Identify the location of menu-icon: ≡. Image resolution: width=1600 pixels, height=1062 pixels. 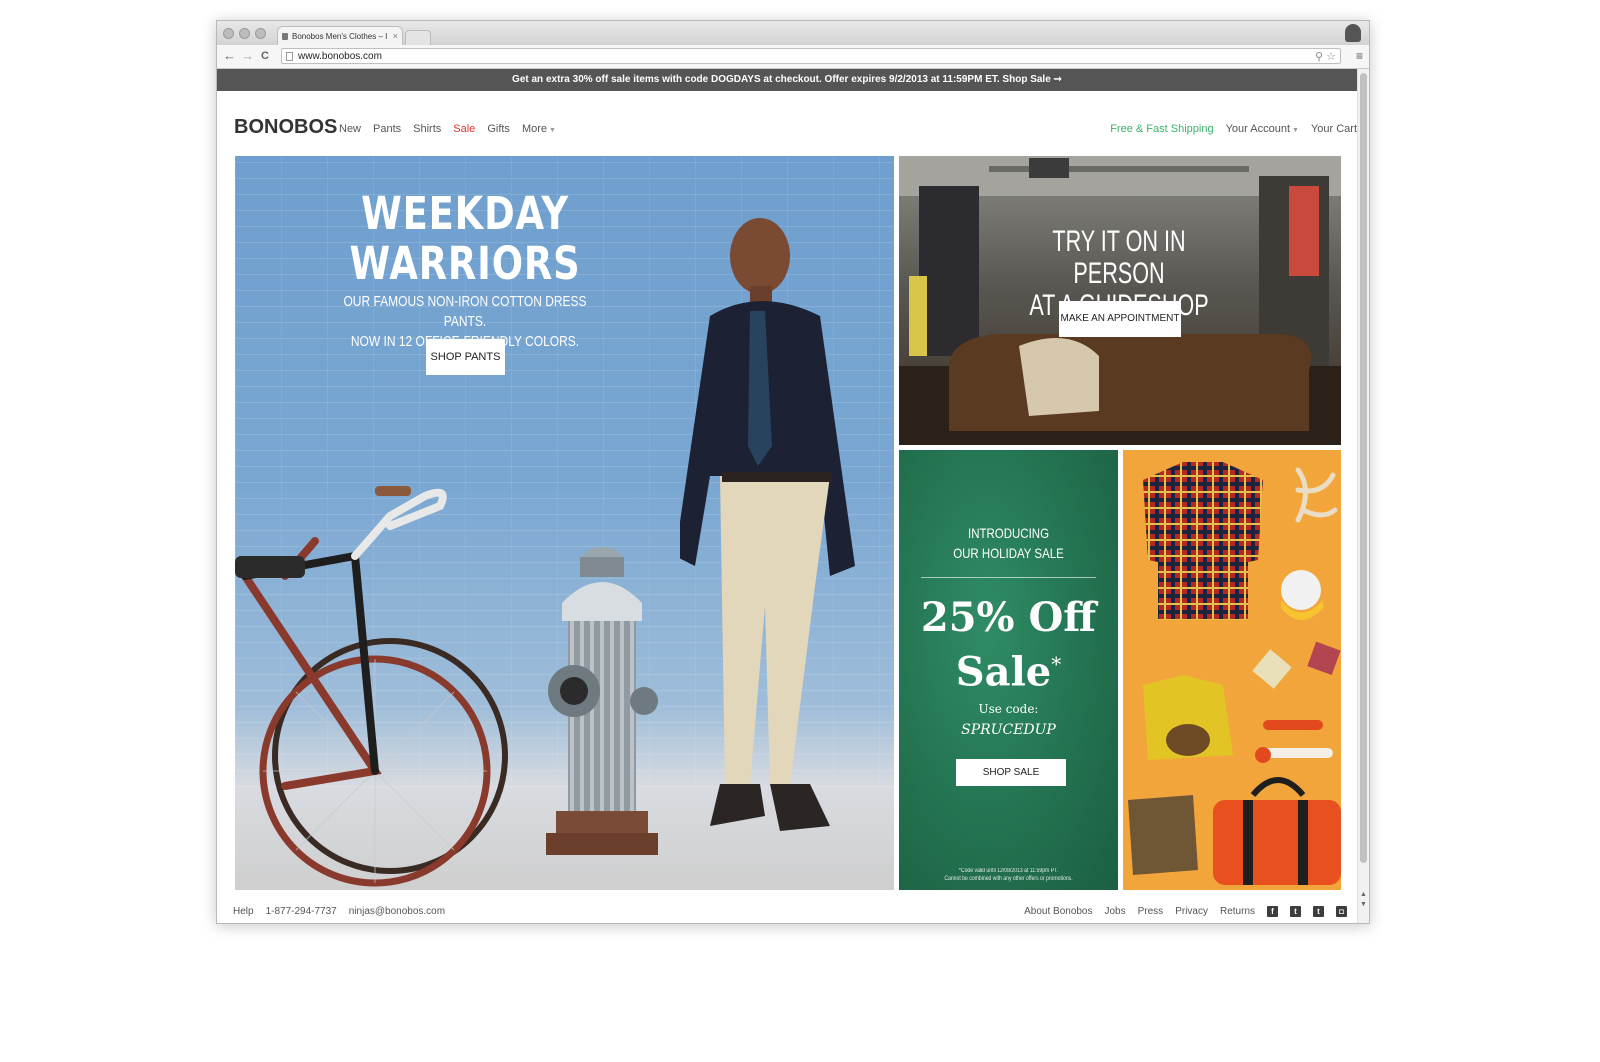
(1359, 56).